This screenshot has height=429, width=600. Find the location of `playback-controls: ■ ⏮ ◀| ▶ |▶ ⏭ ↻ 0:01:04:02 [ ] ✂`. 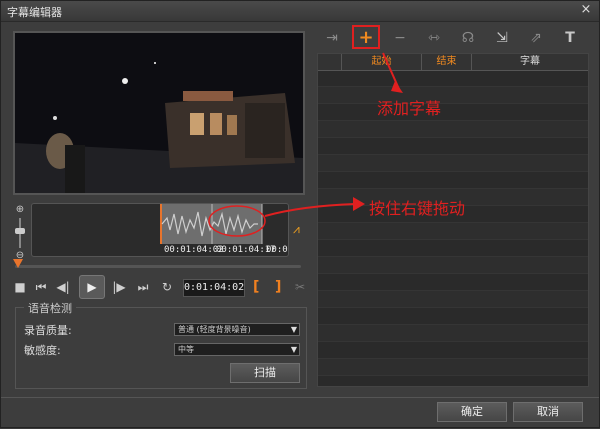

playback-controls: ■ ⏮ ◀| ▶ |▶ ⏭ ↻ 0:01:04:02 [ ] ✂ is located at coordinates (163, 287).